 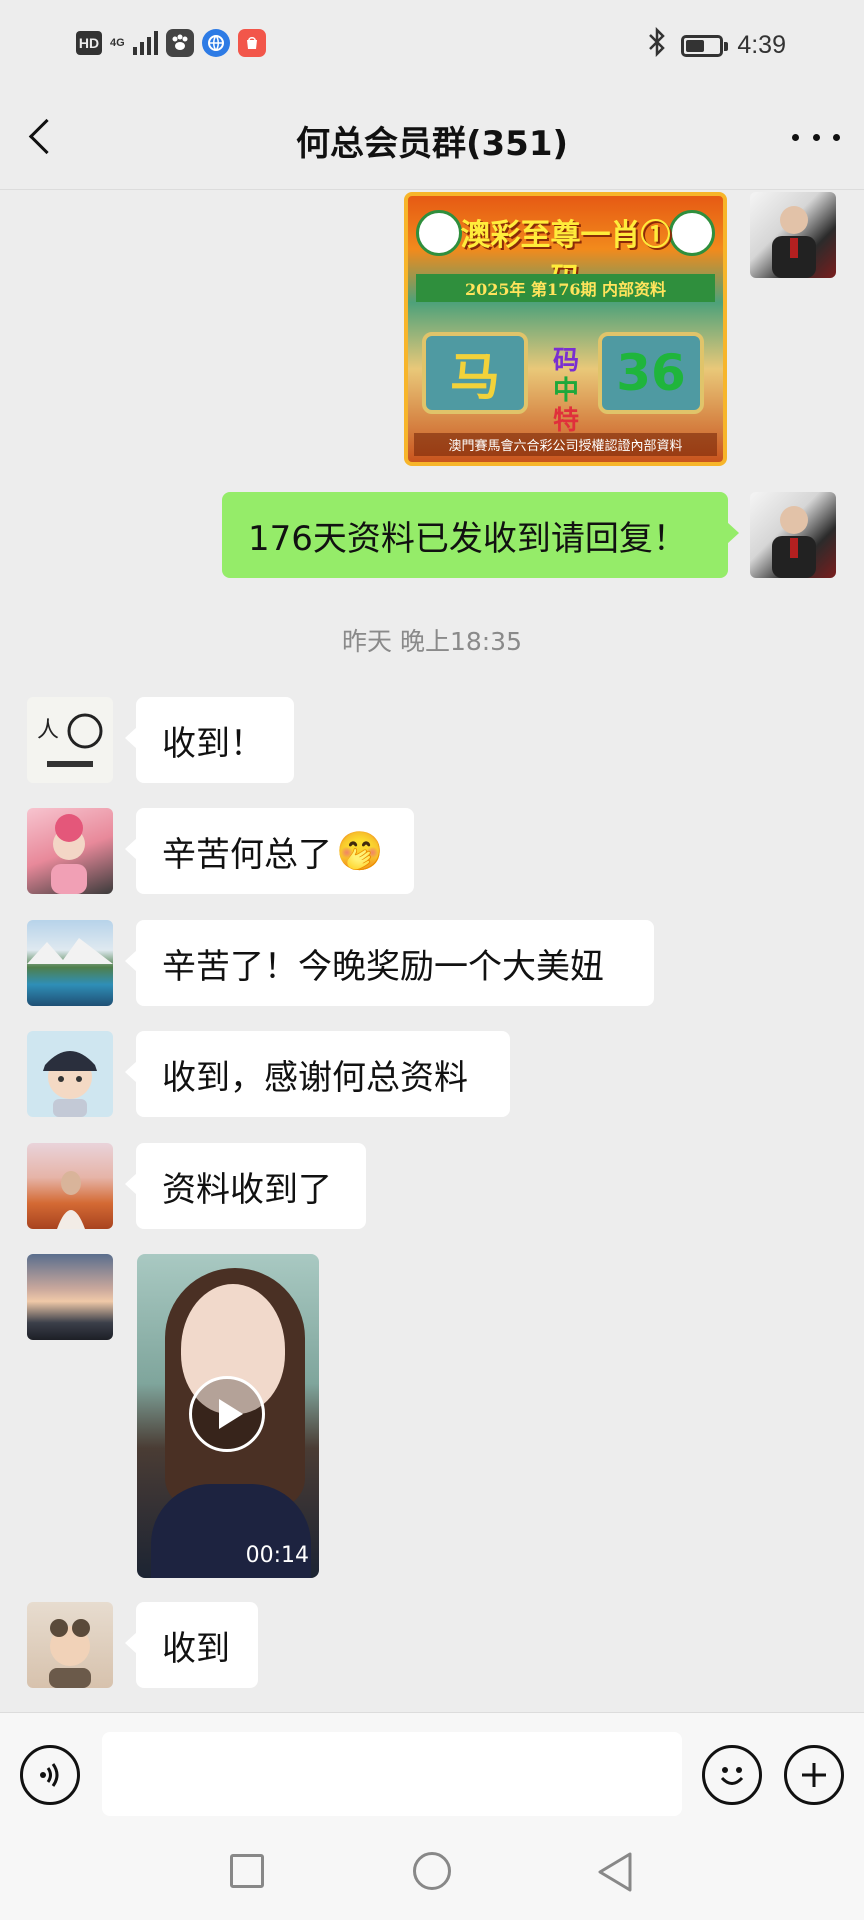 What do you see at coordinates (117, 42) in the screenshot?
I see `network-type: 4G` at bounding box center [117, 42].